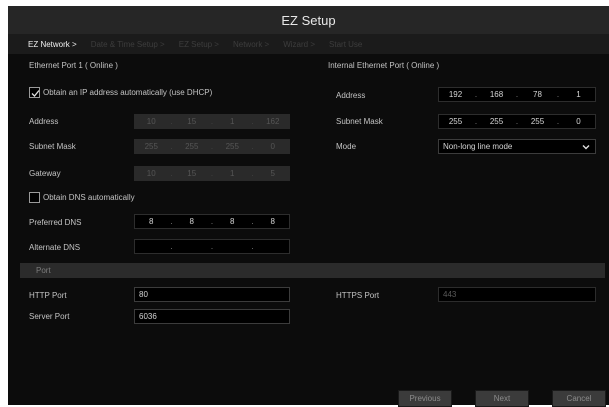 The height and width of the screenshot is (407, 609). I want to click on step-start-use: Start Use, so click(346, 44).